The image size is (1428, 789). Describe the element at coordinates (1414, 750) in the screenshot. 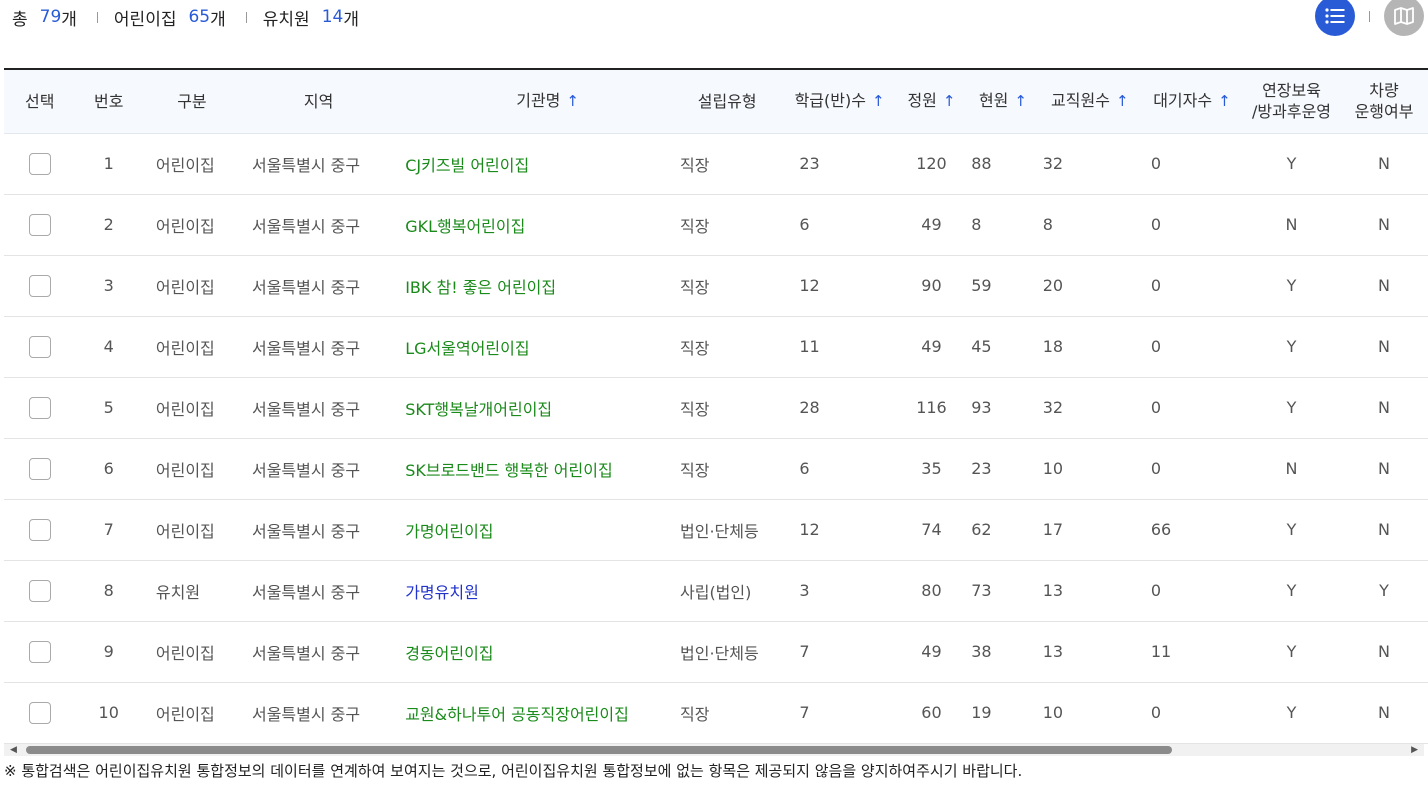

I see `scroll-right-icon: ▶` at that location.